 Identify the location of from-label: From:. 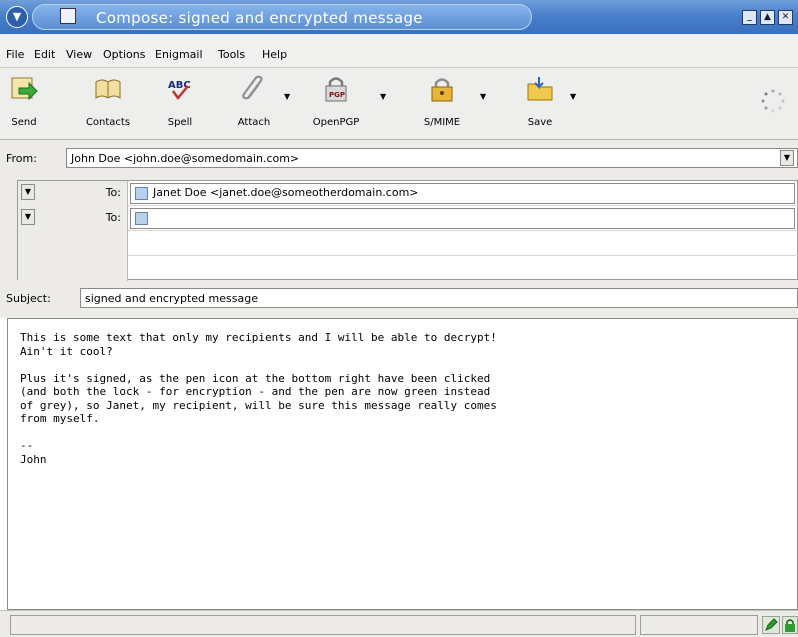
(21, 158).